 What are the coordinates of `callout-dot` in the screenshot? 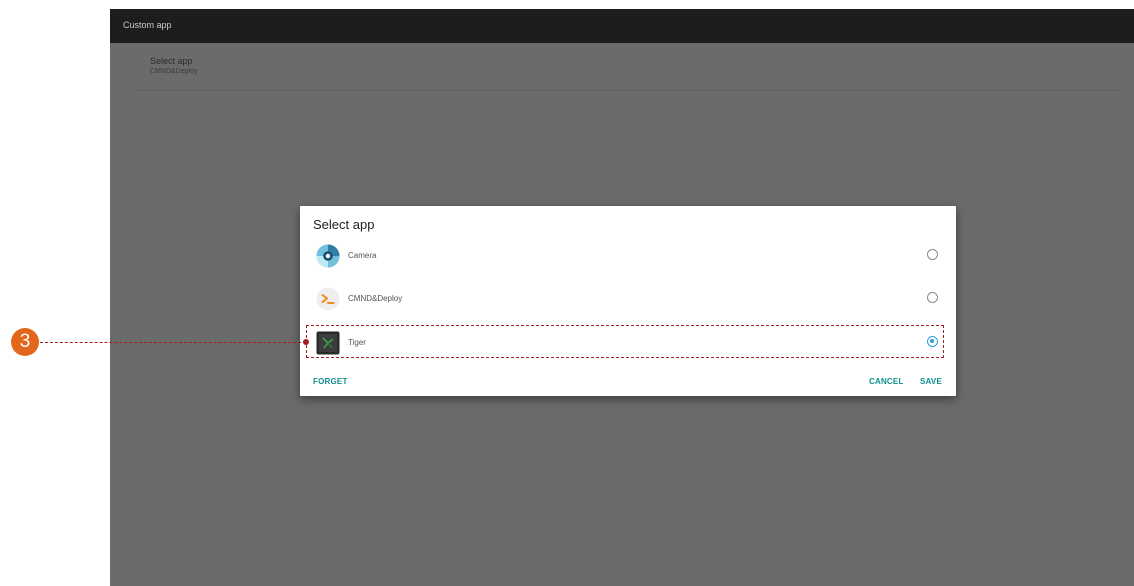 It's located at (306, 342).